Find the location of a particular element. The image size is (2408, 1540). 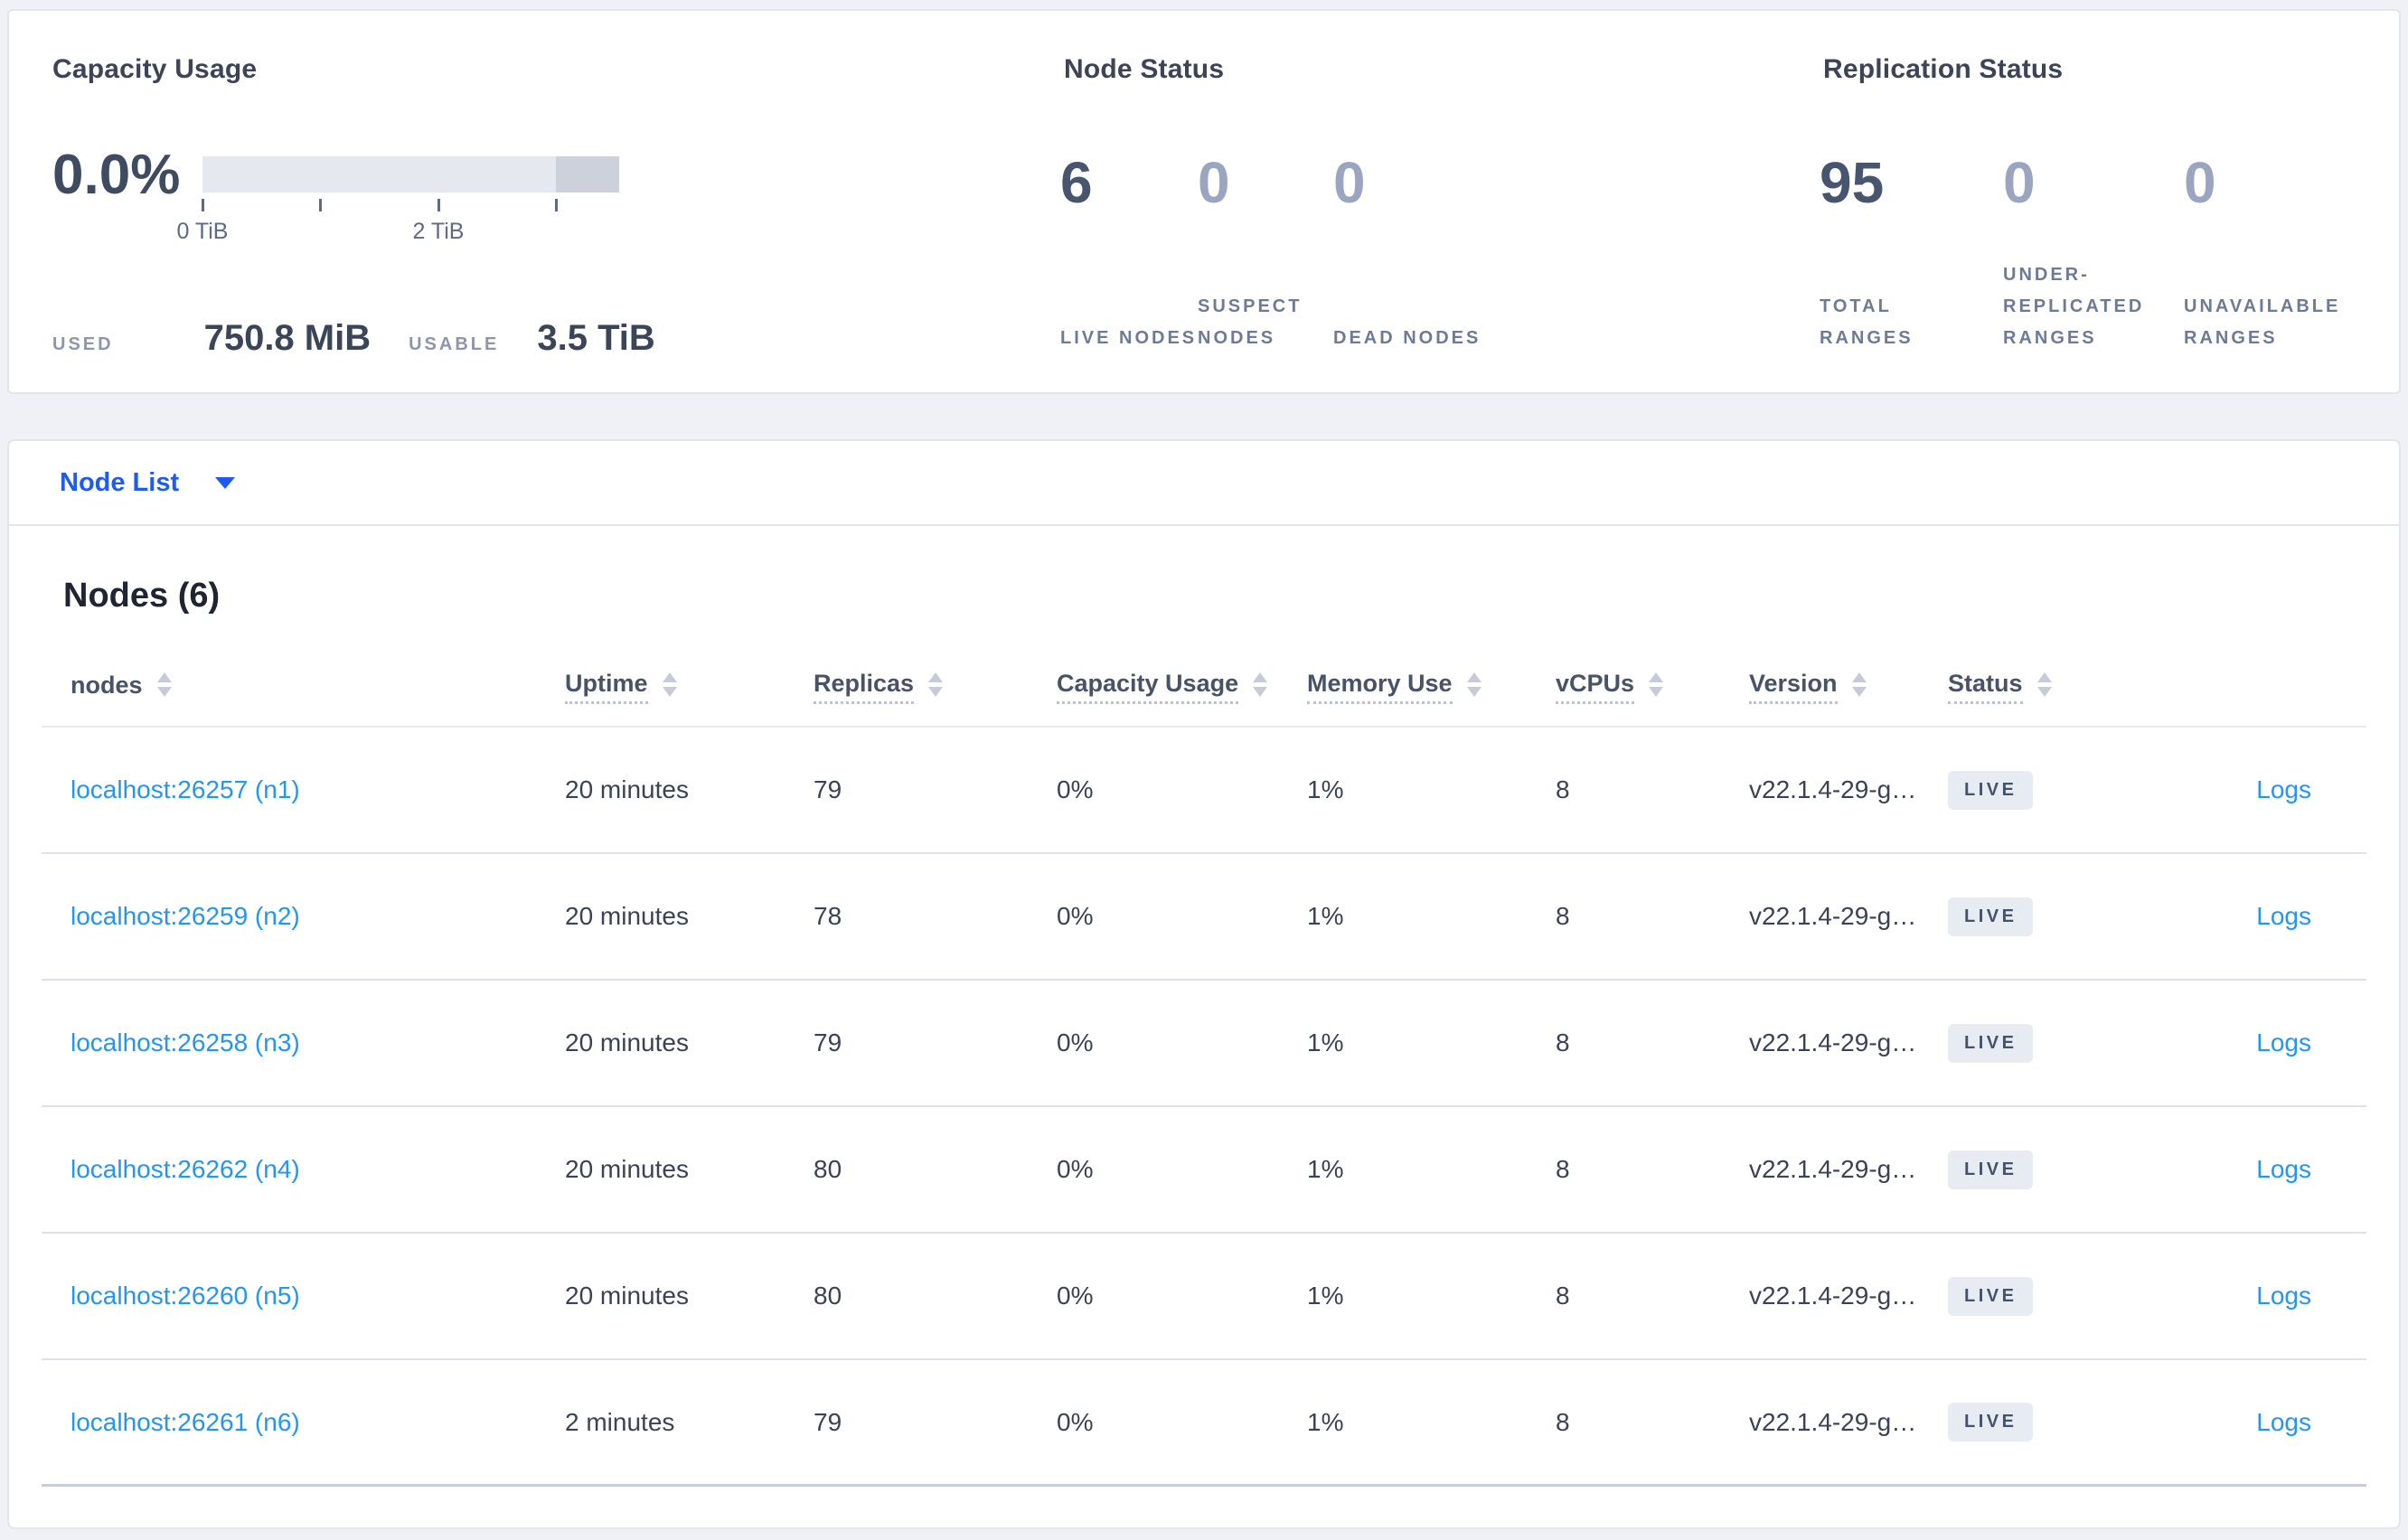

node-link: localhost:26261 (n6) is located at coordinates (185, 1422).